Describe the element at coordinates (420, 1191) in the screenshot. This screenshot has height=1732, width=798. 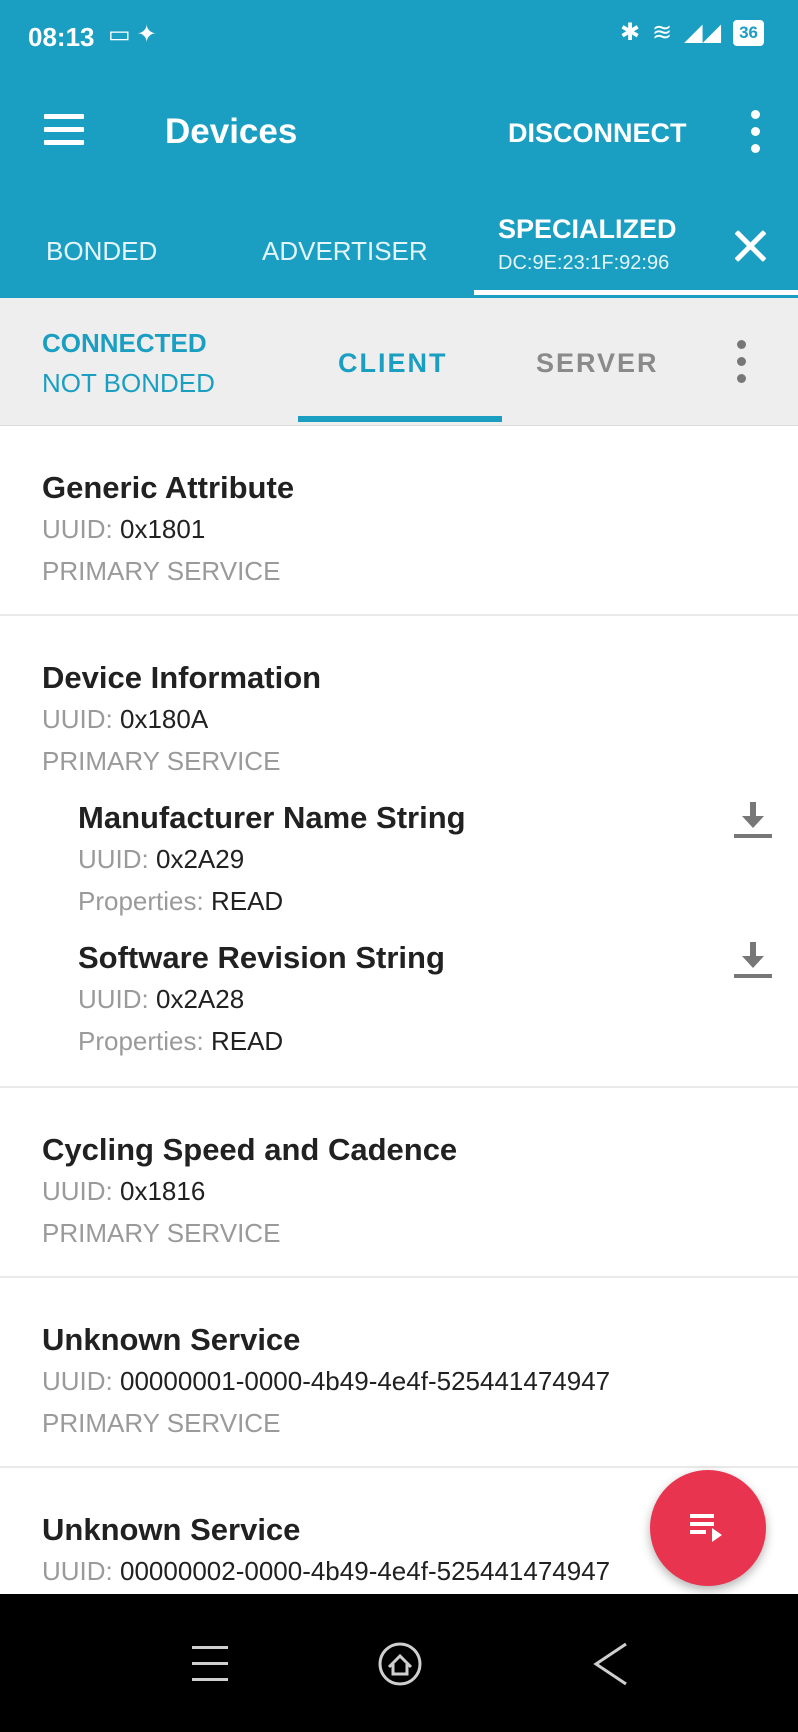
I see `service-uuid: UUID: 0x1816` at that location.